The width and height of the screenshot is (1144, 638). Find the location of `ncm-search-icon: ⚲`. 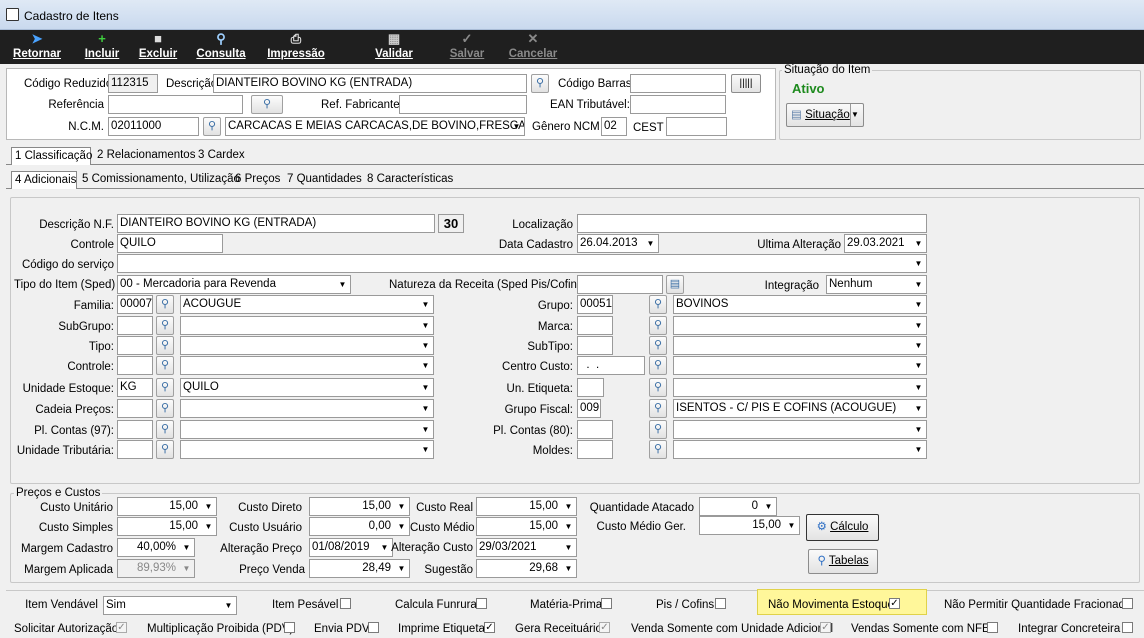

ncm-search-icon: ⚲ is located at coordinates (212, 126).